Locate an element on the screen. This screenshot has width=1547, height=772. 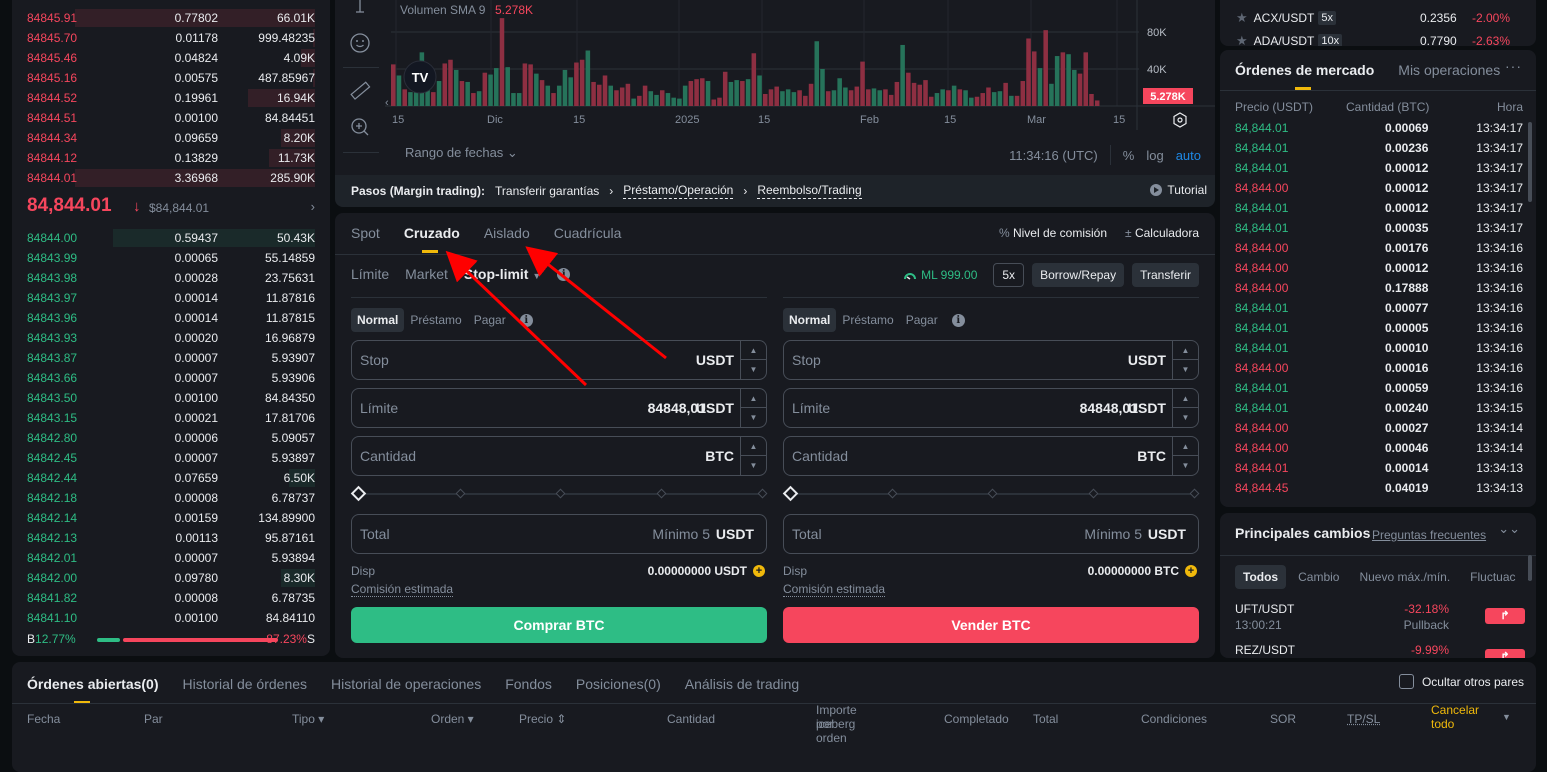
mid-price: 84,844.01 ↓ $84,844.01 › is located at coordinates (171, 207).